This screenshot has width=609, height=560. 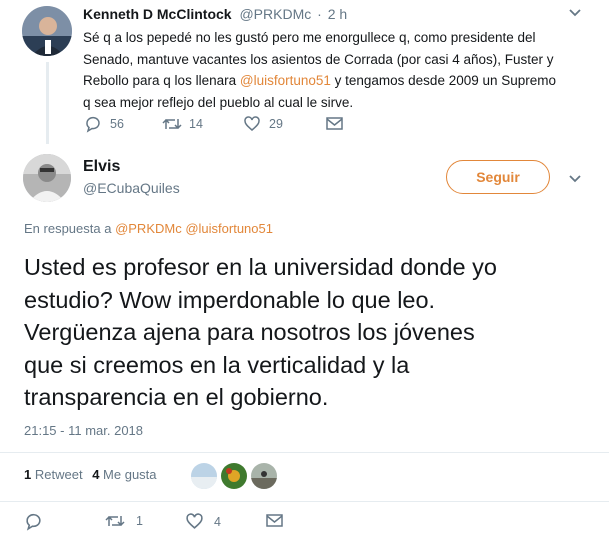 I want to click on retweet-stat-label: Retweet, so click(x=58, y=474).